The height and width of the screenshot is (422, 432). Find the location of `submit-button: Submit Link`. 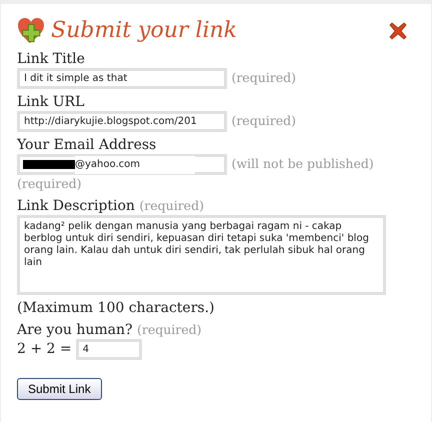

submit-button: Submit Link is located at coordinates (59, 389).